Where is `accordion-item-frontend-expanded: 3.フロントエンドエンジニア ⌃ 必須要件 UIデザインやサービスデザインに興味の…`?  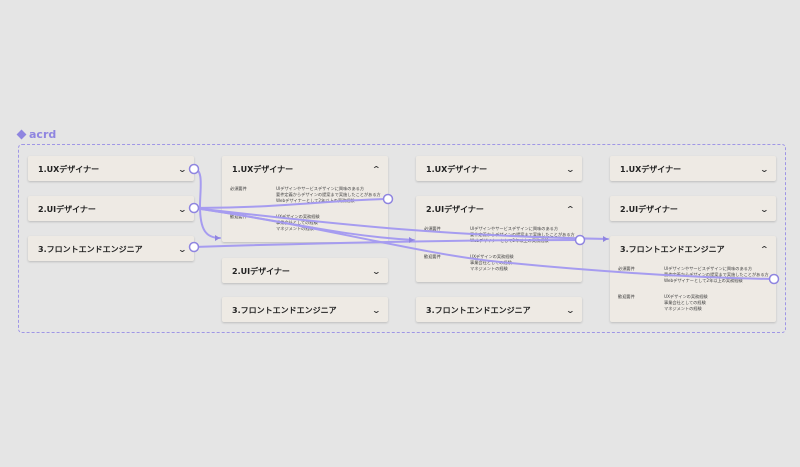 accordion-item-frontend-expanded: 3.フロントエンドエンジニア ⌃ 必須要件 UIデザインやサービスデザインに興味の… is located at coordinates (693, 279).